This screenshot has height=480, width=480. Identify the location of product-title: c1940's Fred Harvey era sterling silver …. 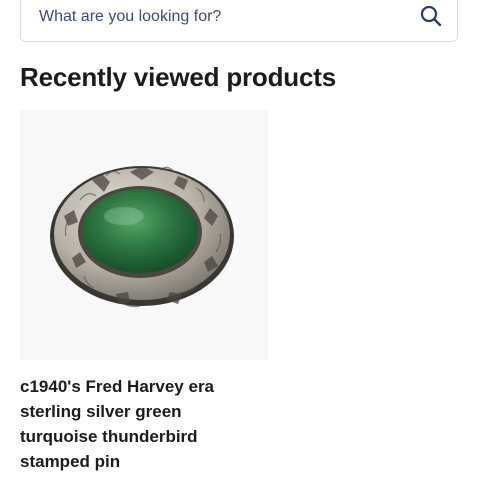
(140, 424).